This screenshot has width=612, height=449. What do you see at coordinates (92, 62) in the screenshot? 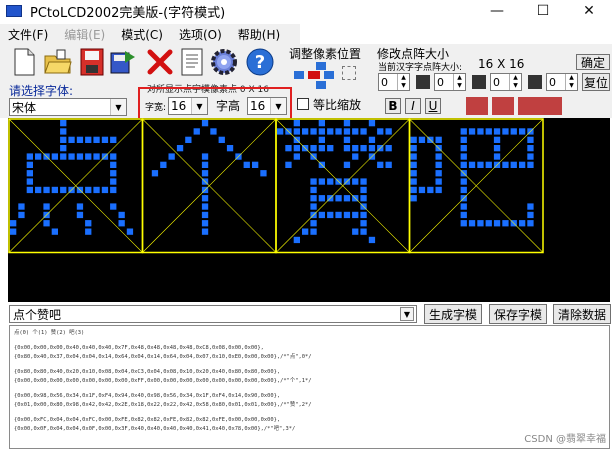
I see `save-floppy-icon` at bounding box center [92, 62].